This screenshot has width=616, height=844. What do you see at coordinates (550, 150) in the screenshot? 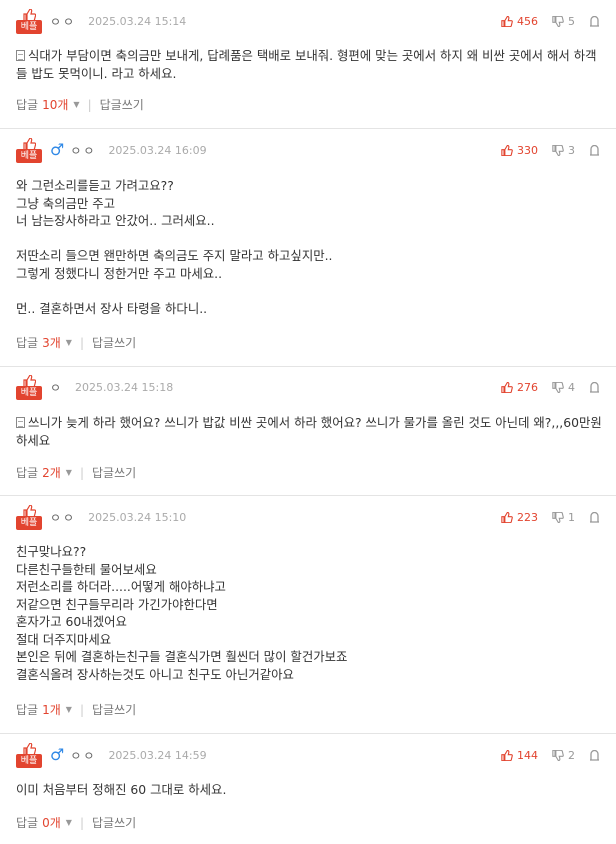
I see `comment-stats: 330 3` at bounding box center [550, 150].